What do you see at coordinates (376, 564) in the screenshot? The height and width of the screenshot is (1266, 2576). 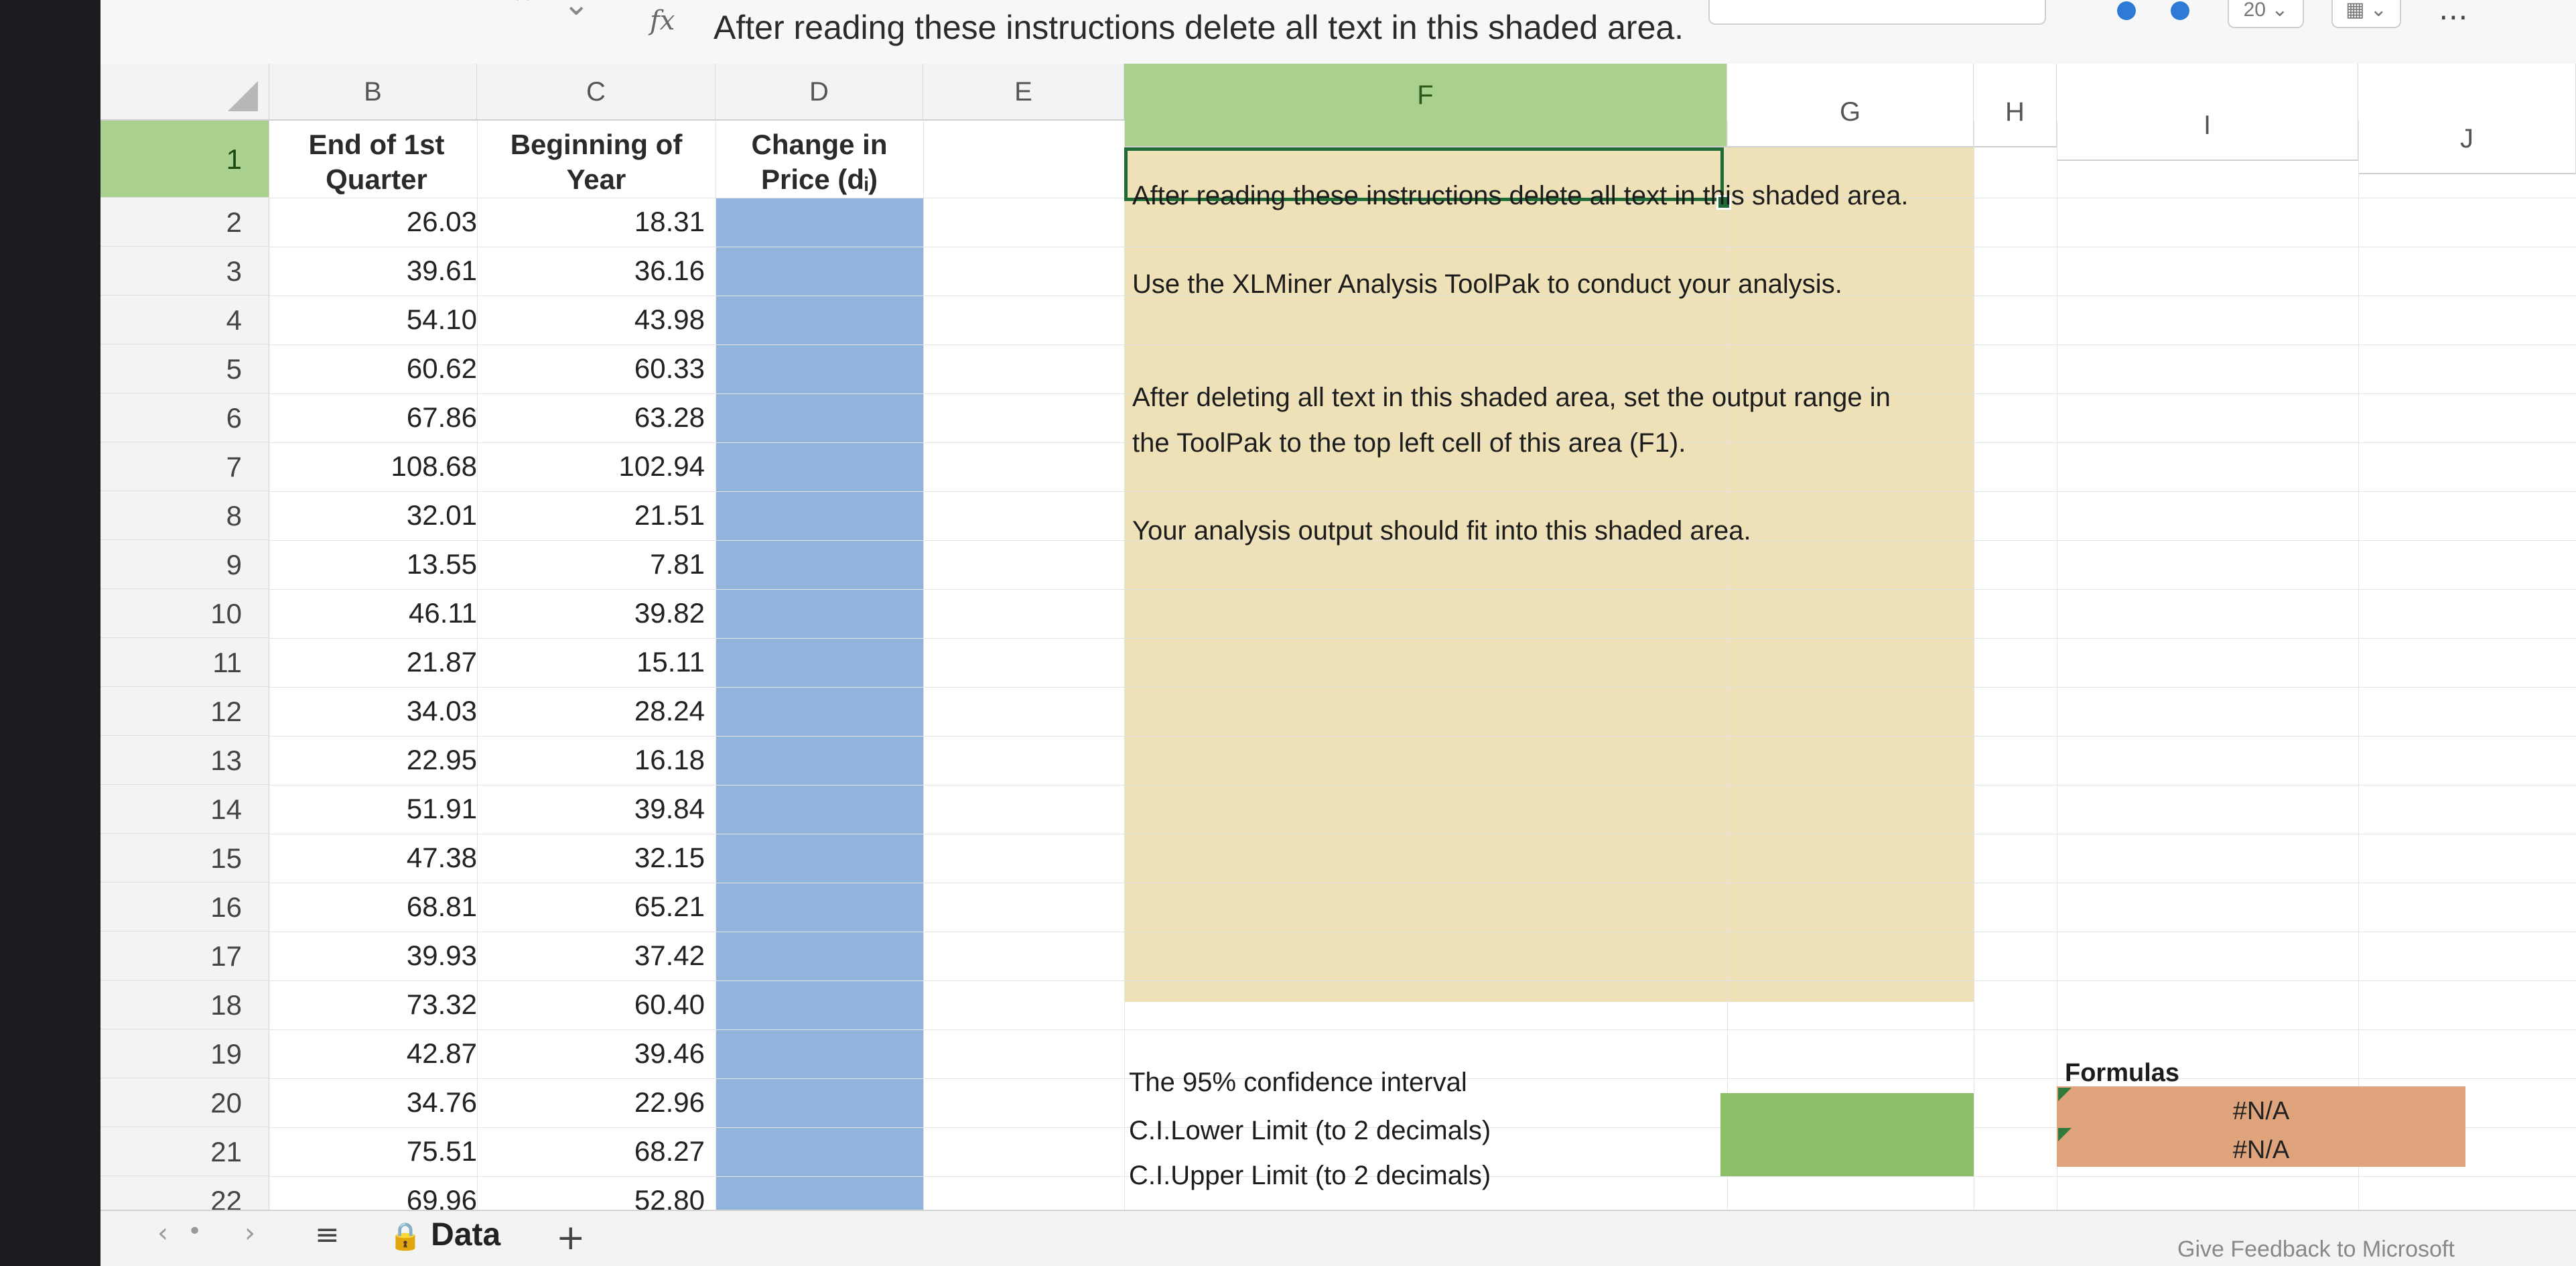 I see `cell-b9: 13.55` at bounding box center [376, 564].